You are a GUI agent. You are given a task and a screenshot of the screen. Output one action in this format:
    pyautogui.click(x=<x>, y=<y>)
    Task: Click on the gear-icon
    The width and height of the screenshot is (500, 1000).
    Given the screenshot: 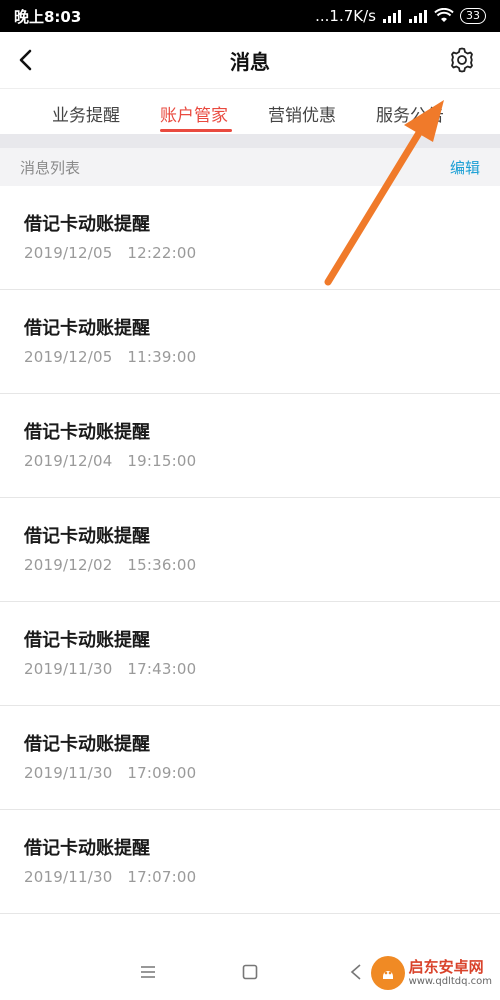 What is the action you would take?
    pyautogui.click(x=462, y=60)
    